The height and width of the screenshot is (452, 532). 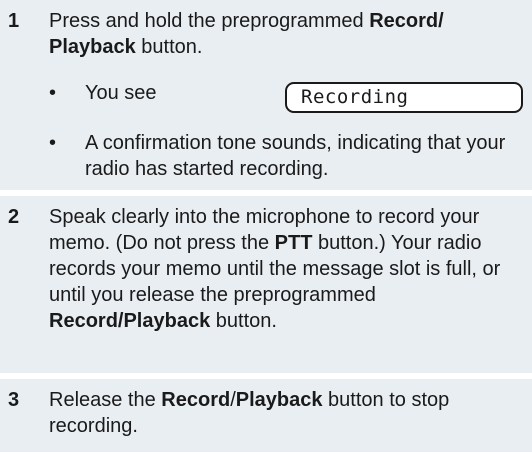 I want to click on button-name-record-playback: Record/Playback, so click(x=130, y=321).